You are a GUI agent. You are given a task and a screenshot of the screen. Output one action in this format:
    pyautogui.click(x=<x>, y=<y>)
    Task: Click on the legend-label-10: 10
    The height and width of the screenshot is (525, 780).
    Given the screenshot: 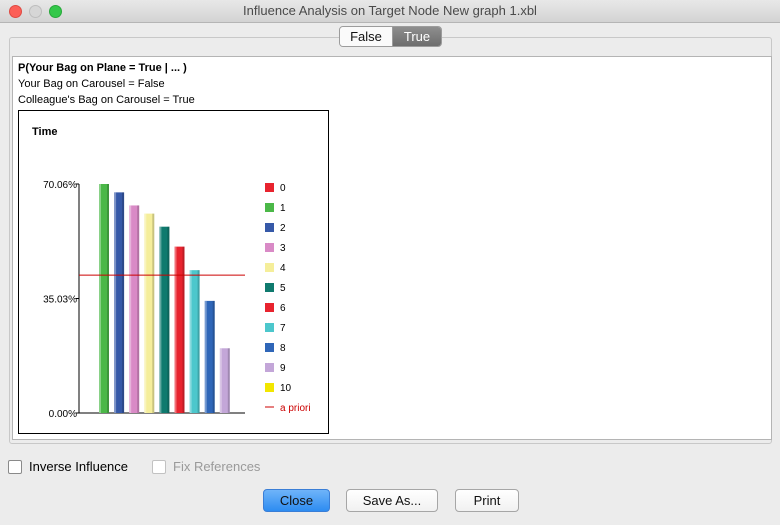 What is the action you would take?
    pyautogui.click(x=286, y=388)
    